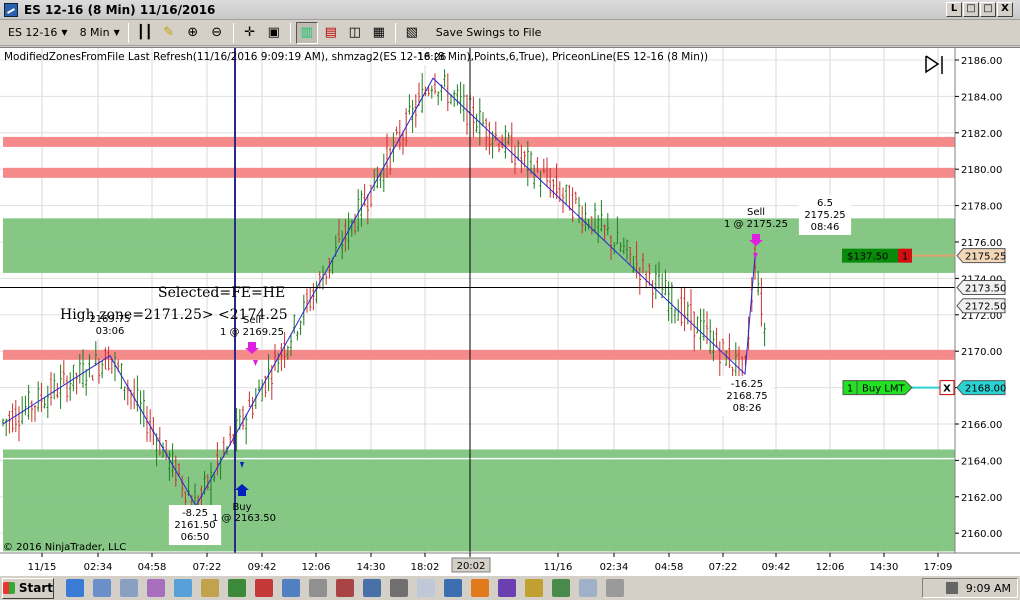 Image resolution: width=1020 pixels, height=600 pixels. What do you see at coordinates (746, 396) in the screenshot?
I see `swing-low-label: 2168.75` at bounding box center [746, 396].